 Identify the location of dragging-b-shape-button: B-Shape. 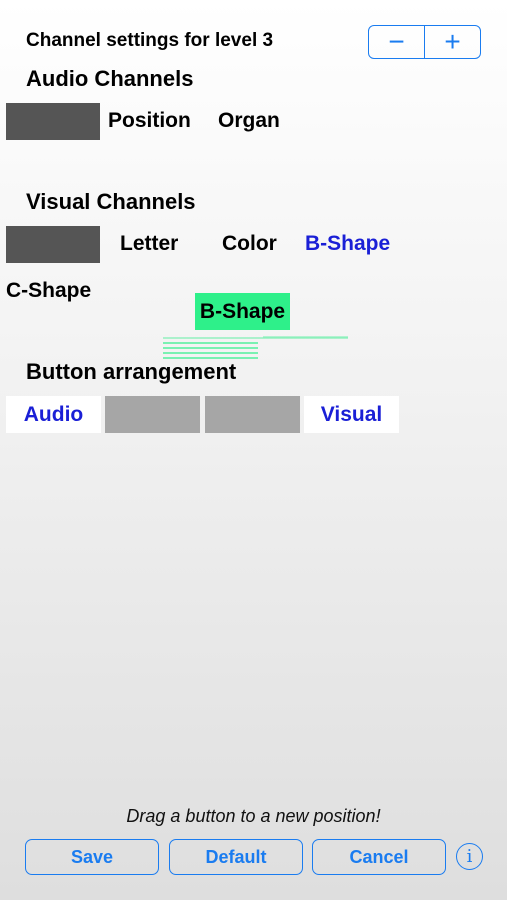
(242, 311).